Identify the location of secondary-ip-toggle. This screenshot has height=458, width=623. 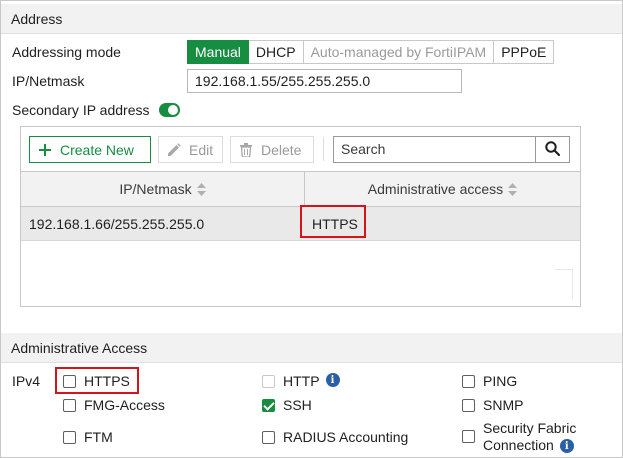
(169, 110).